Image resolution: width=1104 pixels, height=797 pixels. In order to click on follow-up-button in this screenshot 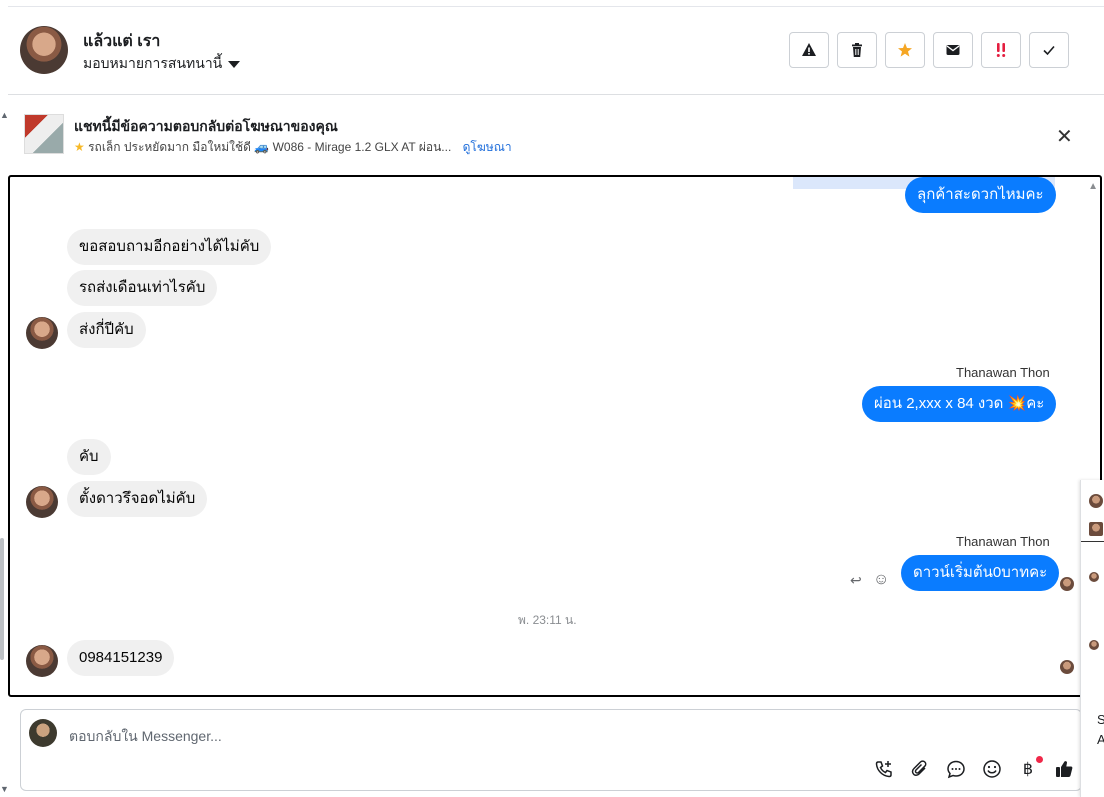, I will do `click(1001, 50)`.